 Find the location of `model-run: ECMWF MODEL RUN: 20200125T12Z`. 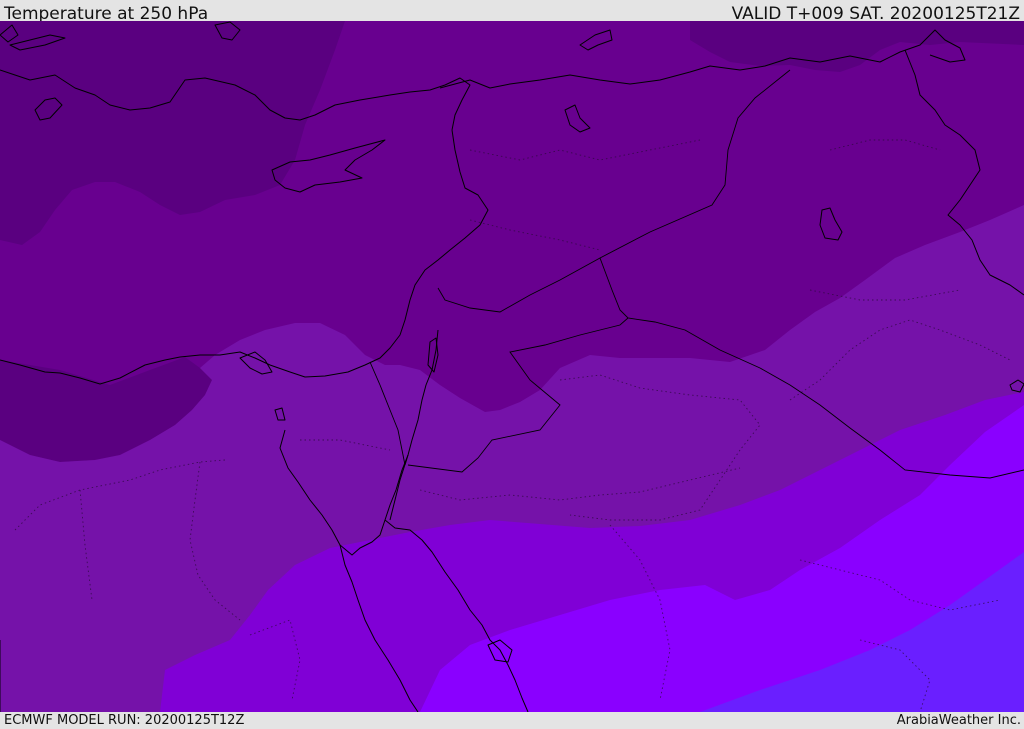

model-run: ECMWF MODEL RUN: 20200125T12Z is located at coordinates (124, 720).